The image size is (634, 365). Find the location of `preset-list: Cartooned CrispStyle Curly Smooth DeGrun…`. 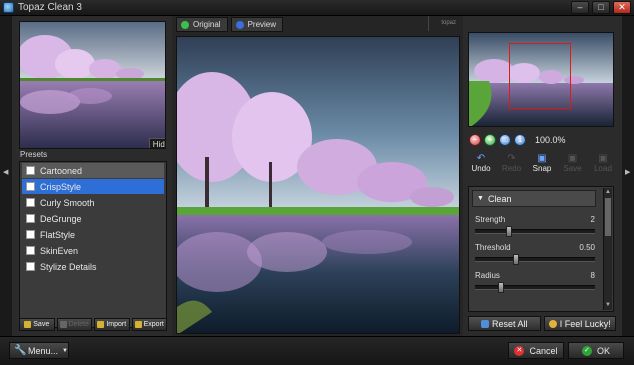

preset-list: Cartooned CrispStyle Curly Smooth DeGrun… is located at coordinates (93, 244).